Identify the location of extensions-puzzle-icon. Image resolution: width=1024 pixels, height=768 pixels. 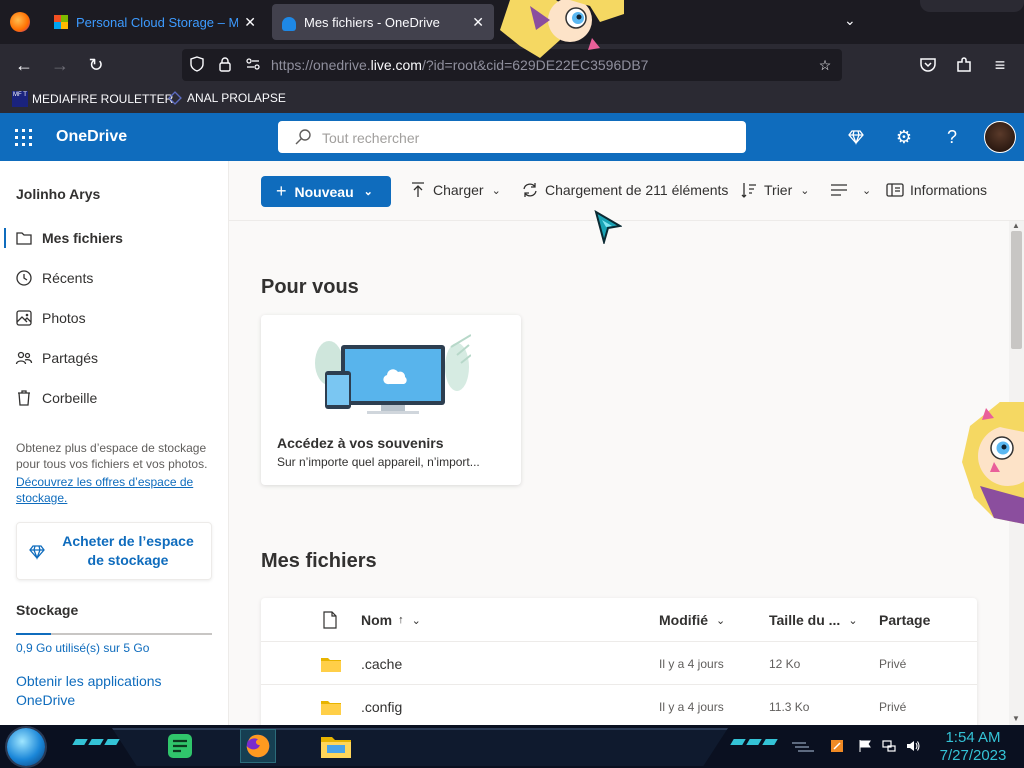
(964, 65).